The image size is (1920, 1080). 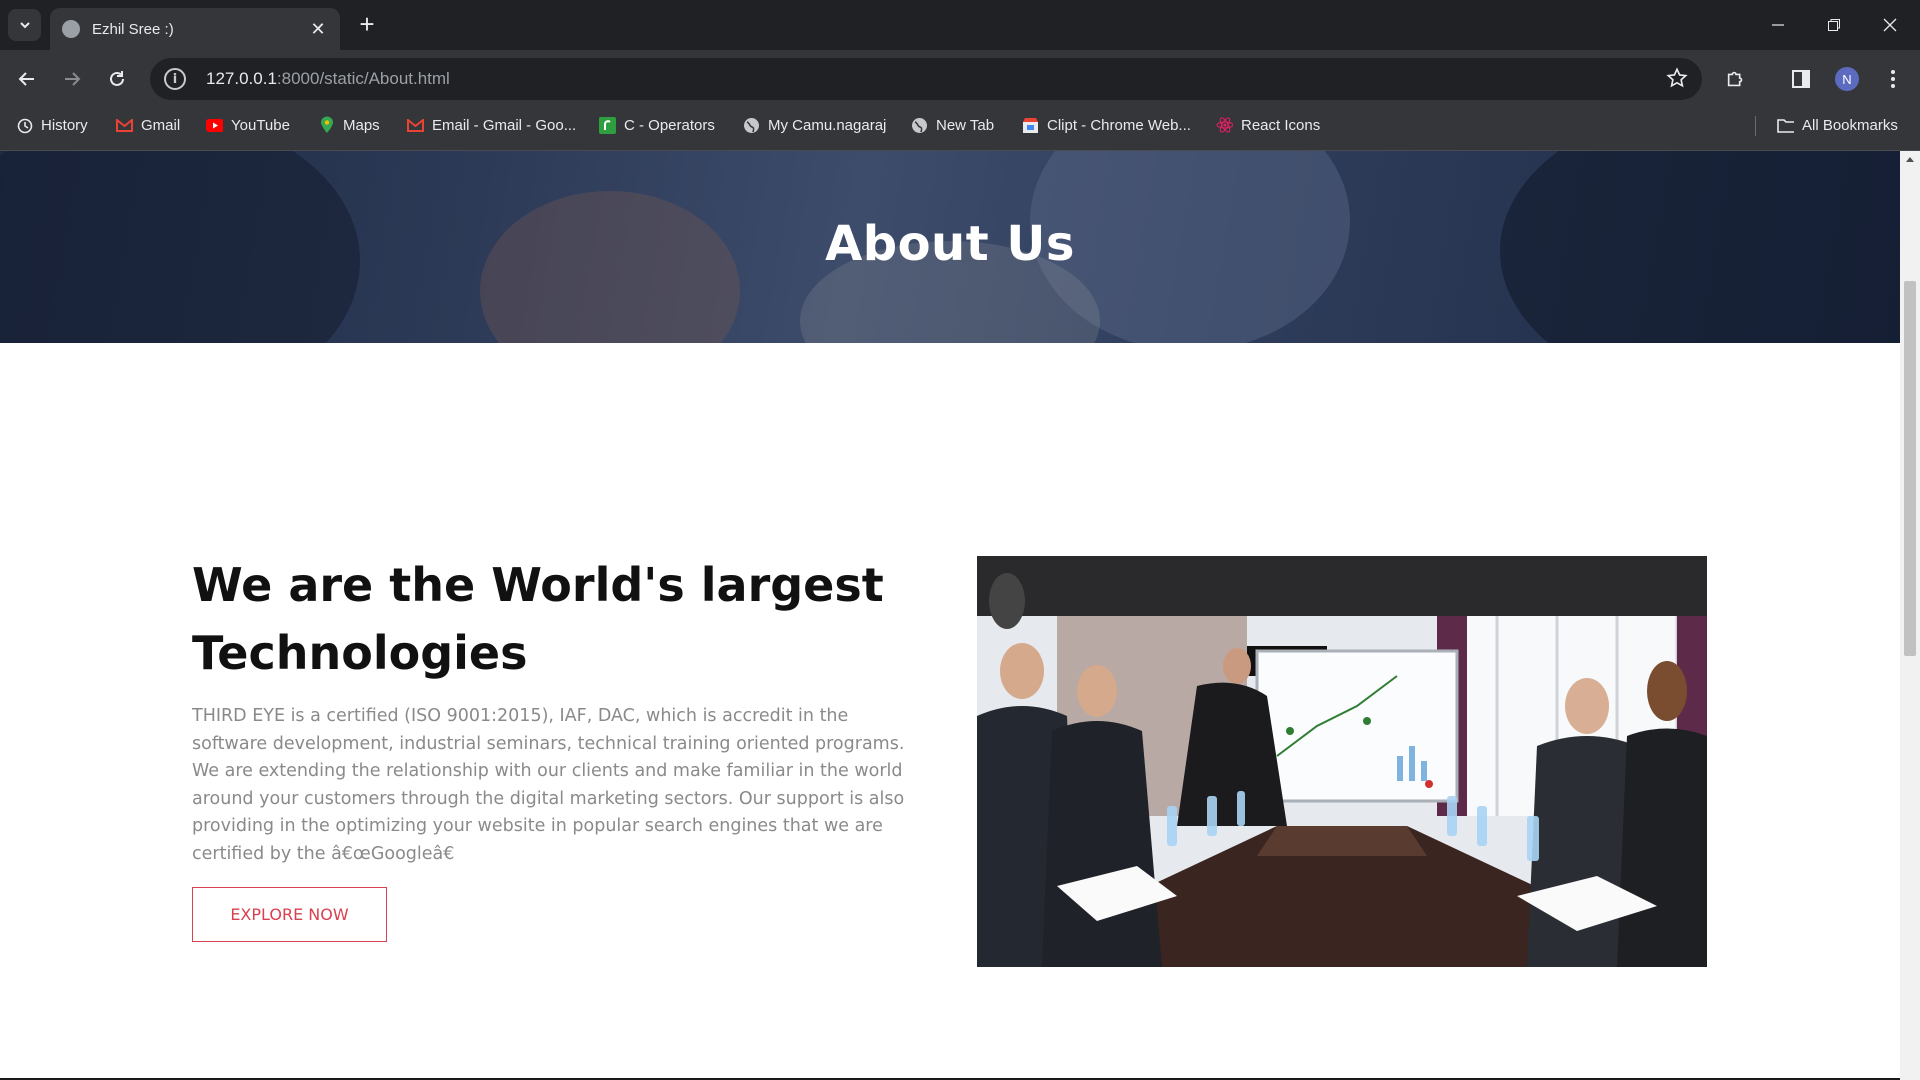 What do you see at coordinates (1268, 125) in the screenshot?
I see `bookmark-react-icons: React Icons` at bounding box center [1268, 125].